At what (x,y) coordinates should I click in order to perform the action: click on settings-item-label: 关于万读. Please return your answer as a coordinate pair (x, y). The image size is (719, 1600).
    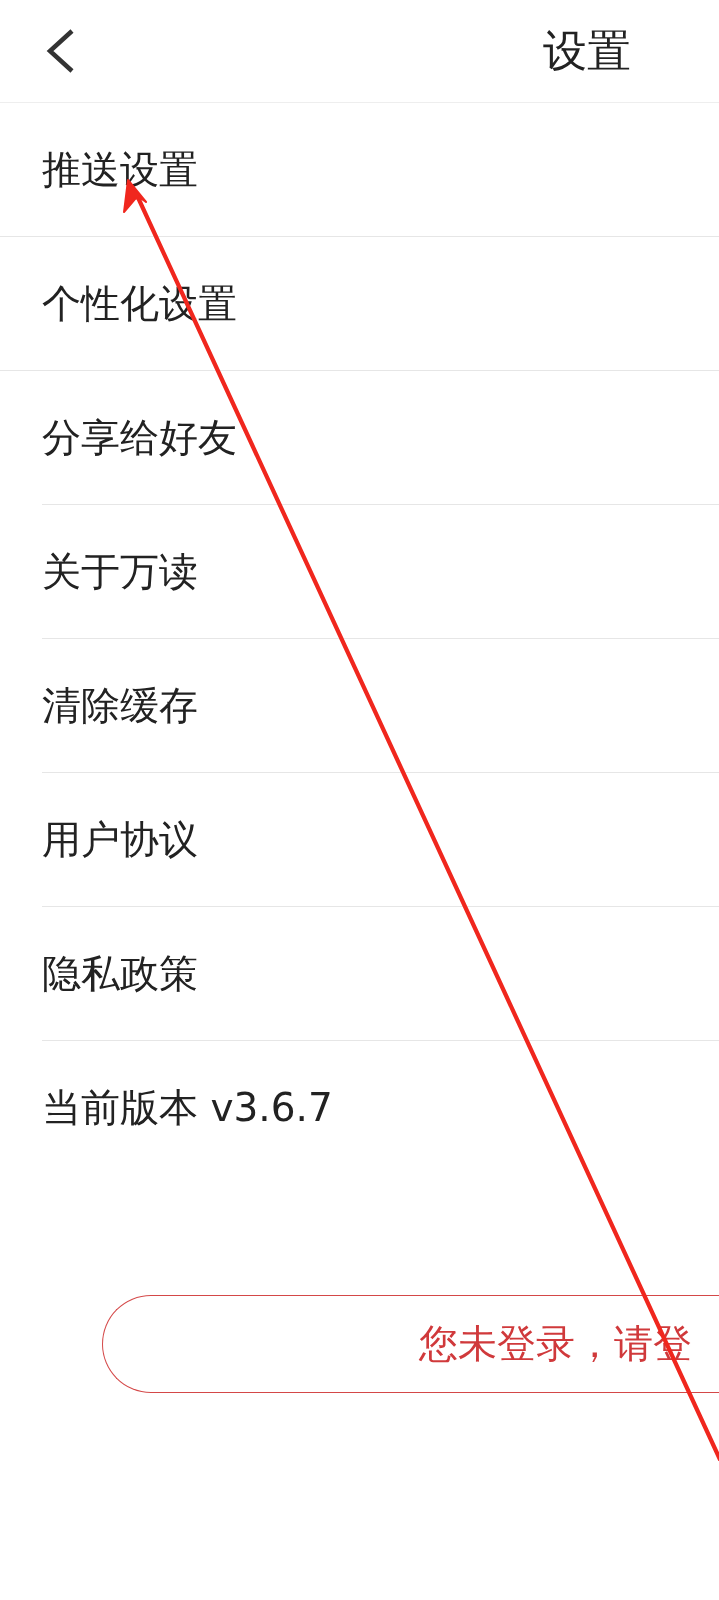
    Looking at the image, I should click on (120, 572).